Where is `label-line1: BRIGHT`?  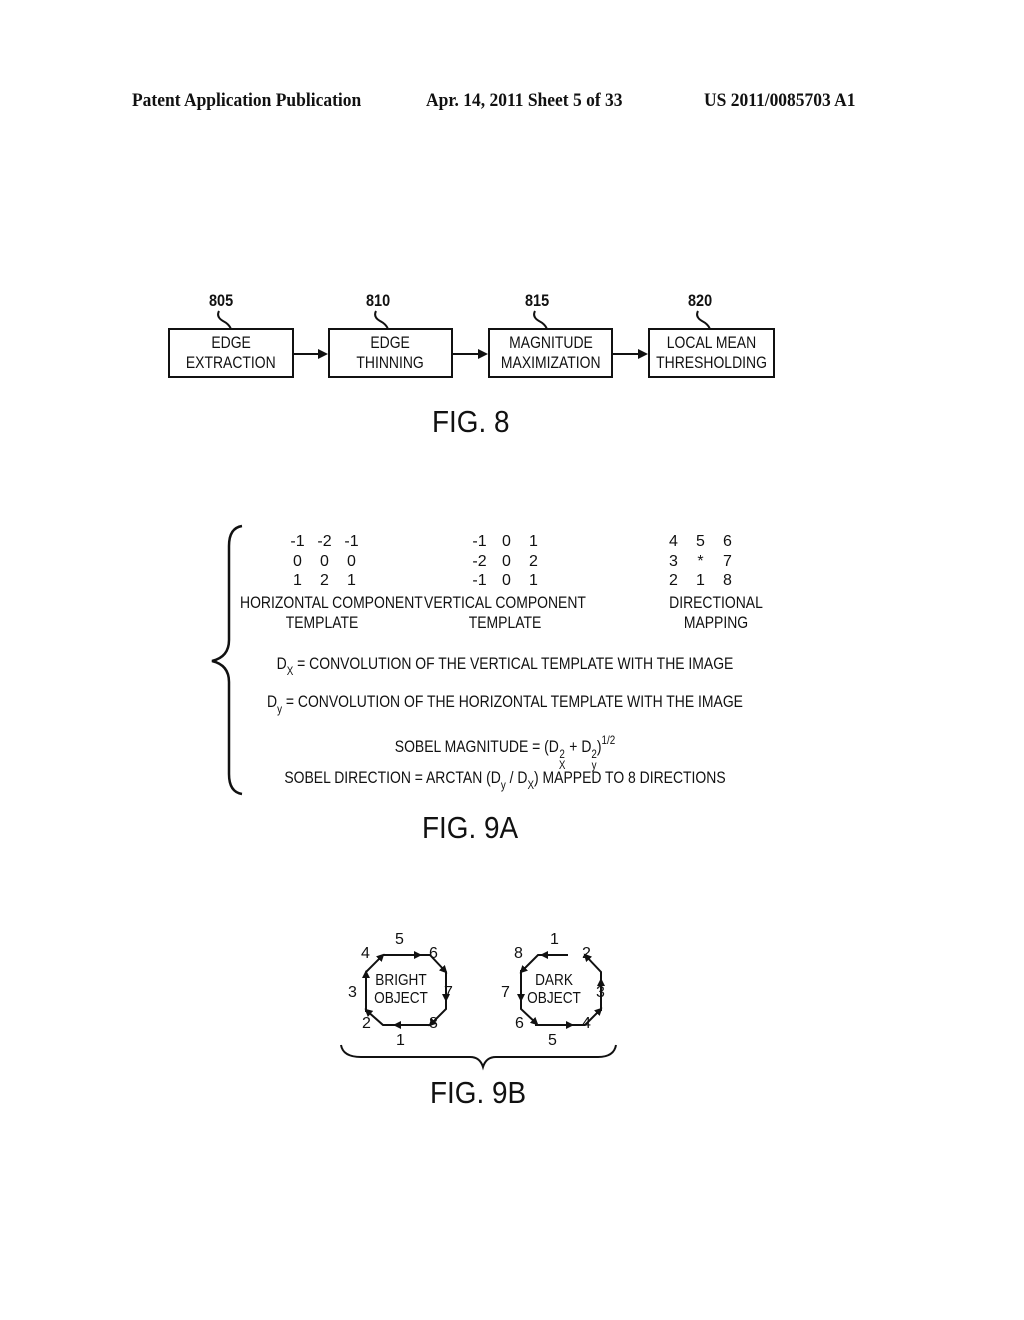 label-line1: BRIGHT is located at coordinates (401, 980).